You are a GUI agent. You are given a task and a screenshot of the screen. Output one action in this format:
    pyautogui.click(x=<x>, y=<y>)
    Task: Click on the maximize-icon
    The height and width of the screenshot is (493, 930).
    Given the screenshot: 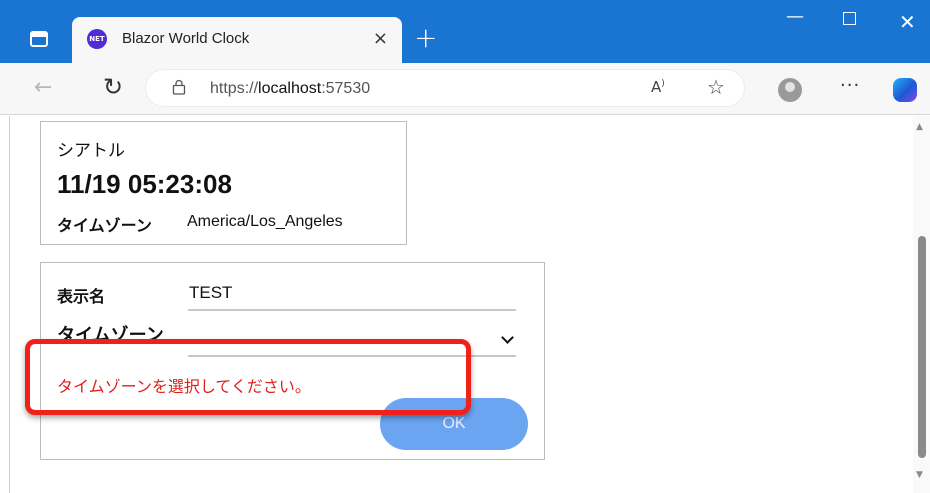 What is the action you would take?
    pyautogui.click(x=849, y=18)
    